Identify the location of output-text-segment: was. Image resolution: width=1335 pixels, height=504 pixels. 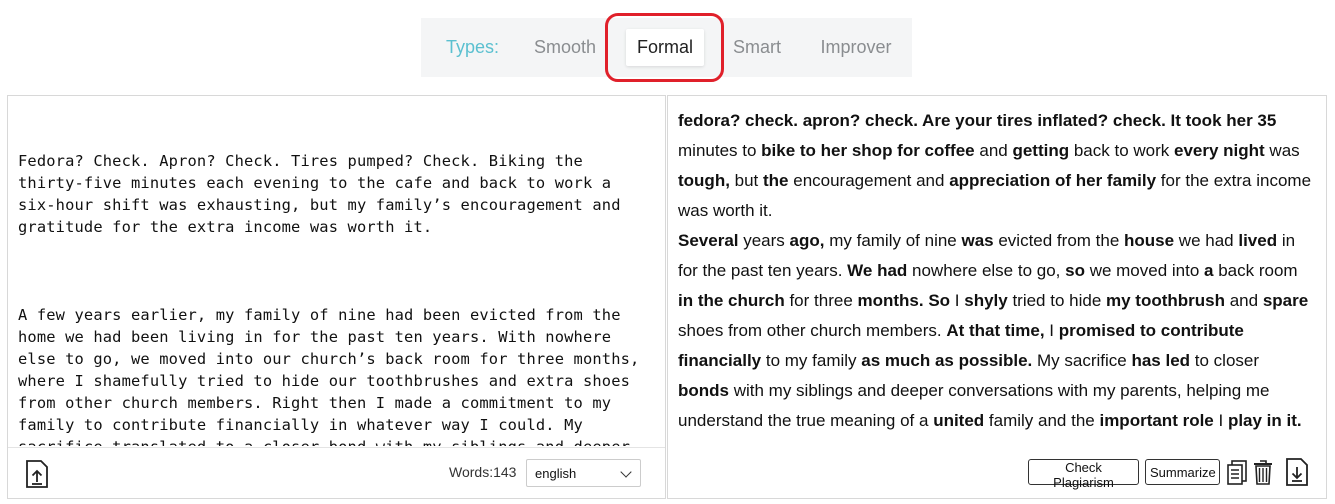
(1282, 150).